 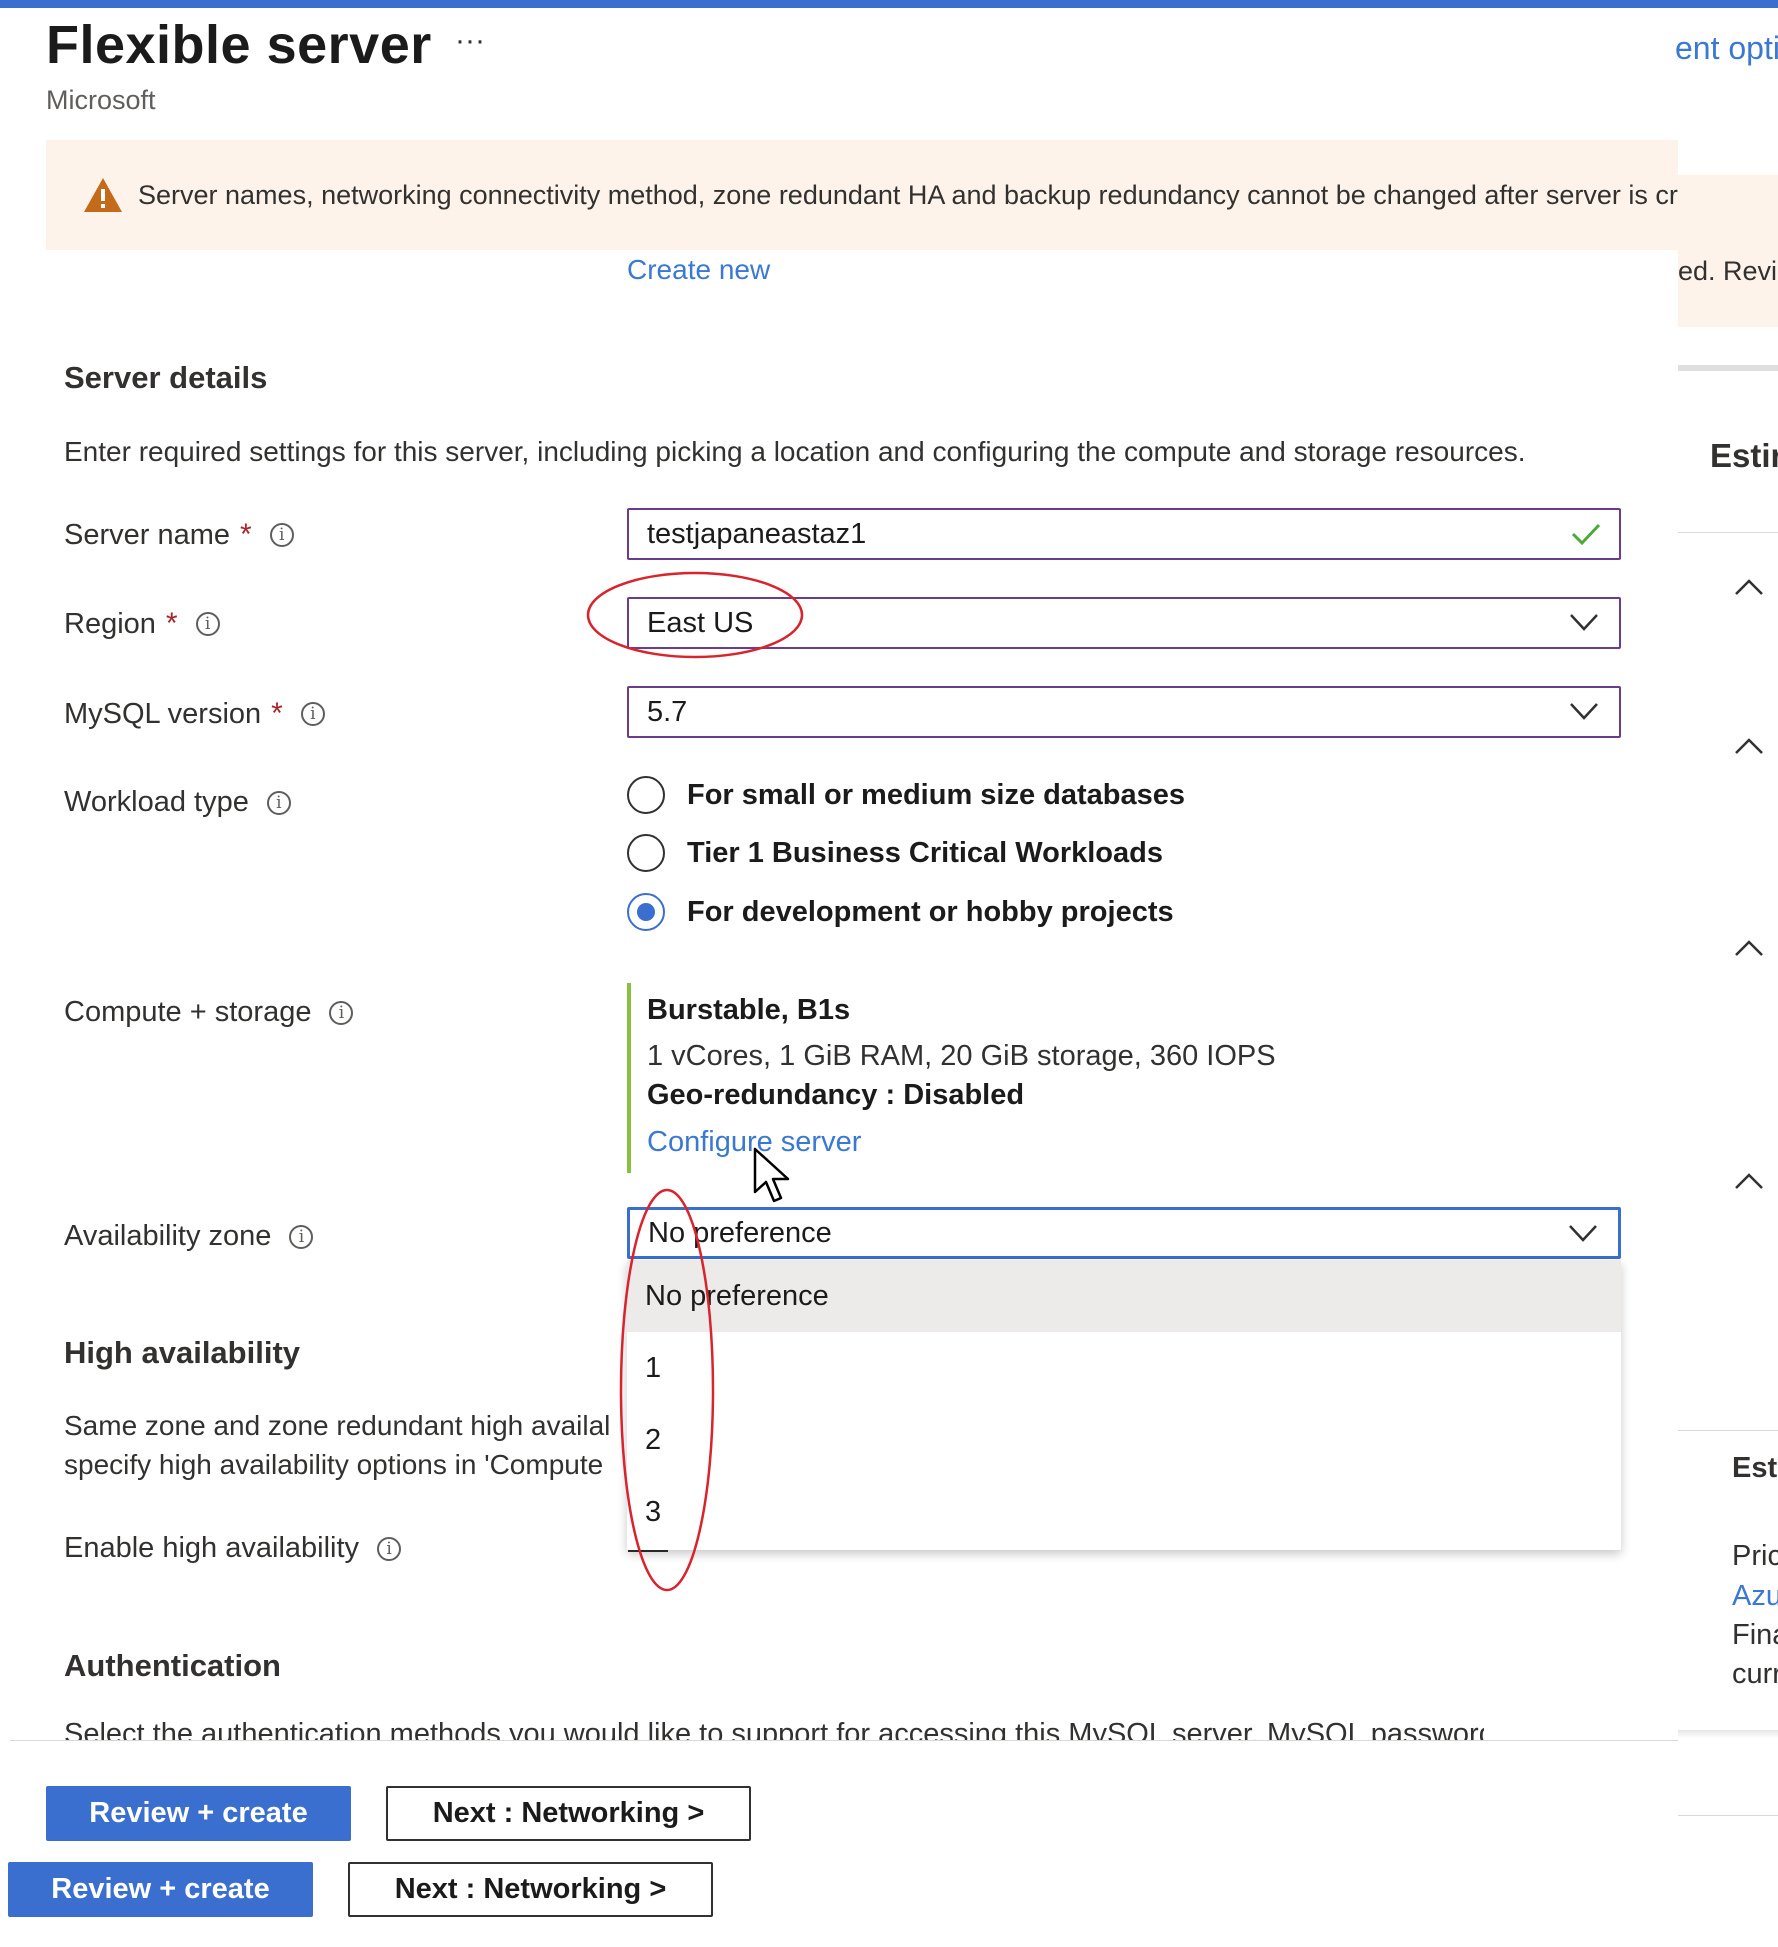 What do you see at coordinates (1124, 1440) in the screenshot?
I see `dropdown-option: 2` at bounding box center [1124, 1440].